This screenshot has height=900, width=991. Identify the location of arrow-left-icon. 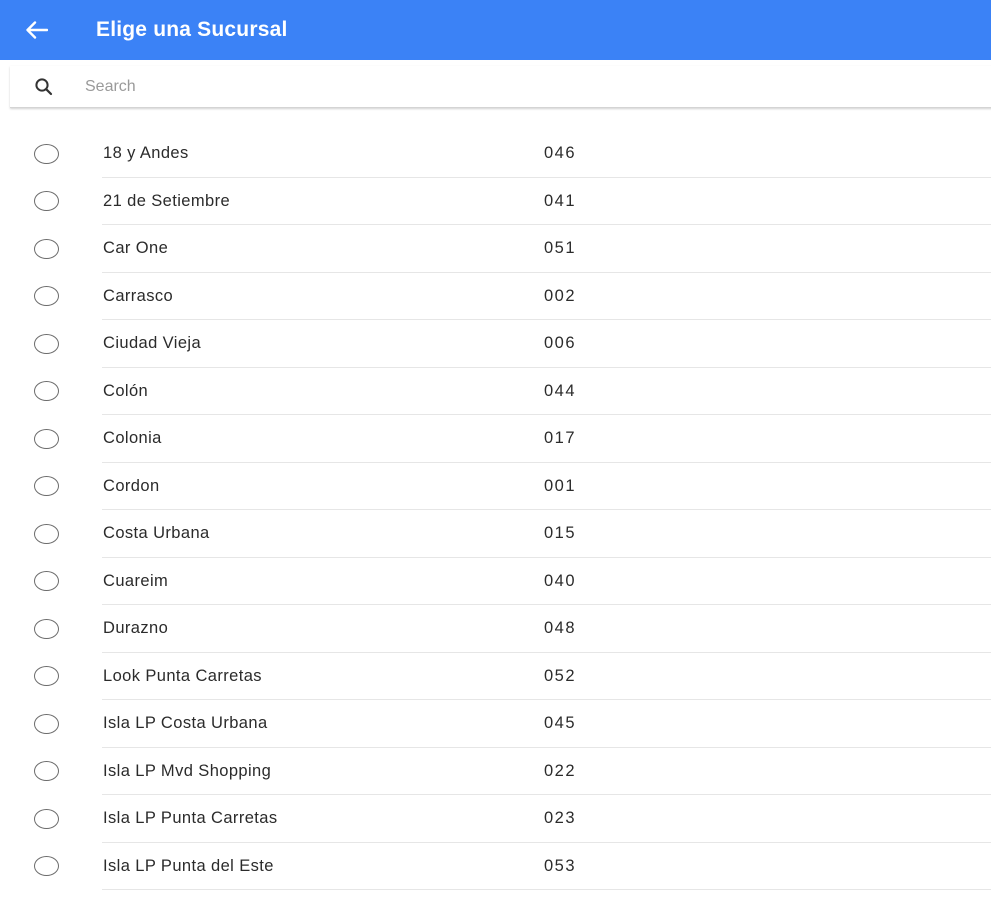
(36, 30).